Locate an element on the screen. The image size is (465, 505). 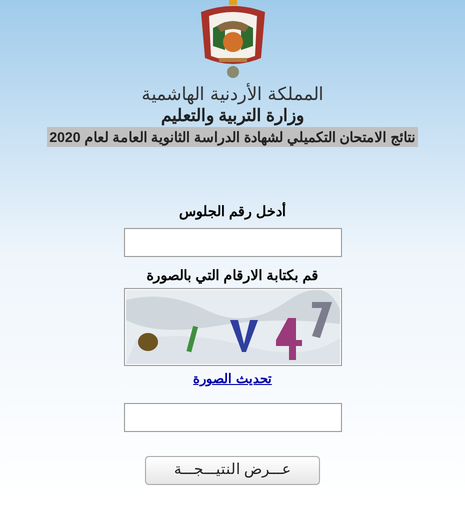
captcha-field is located at coordinates (233, 417).